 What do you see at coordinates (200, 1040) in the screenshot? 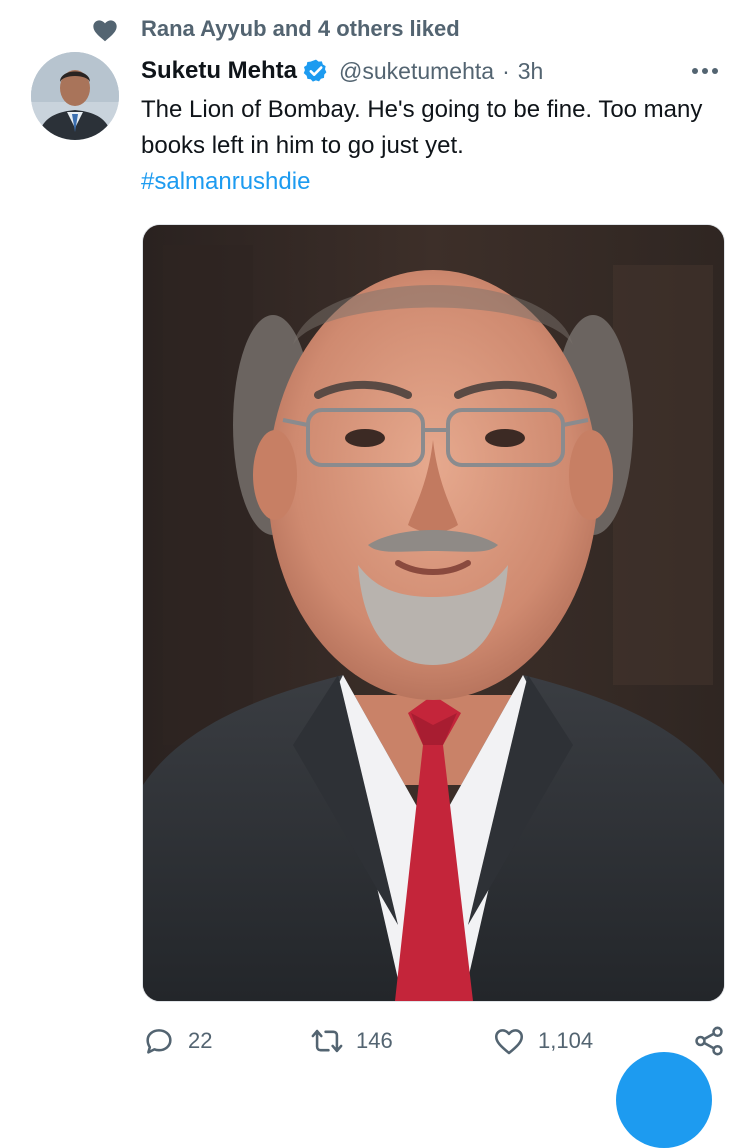
I see `reply-count: 22` at bounding box center [200, 1040].